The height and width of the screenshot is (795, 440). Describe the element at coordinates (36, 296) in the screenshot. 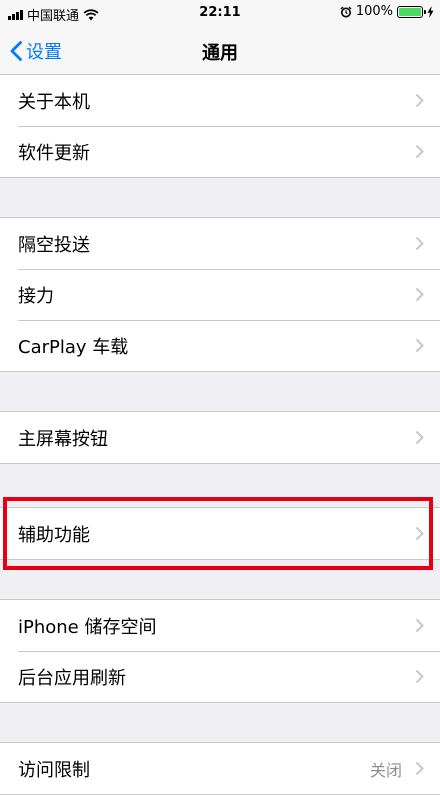

I see `row-label: 接力` at that location.